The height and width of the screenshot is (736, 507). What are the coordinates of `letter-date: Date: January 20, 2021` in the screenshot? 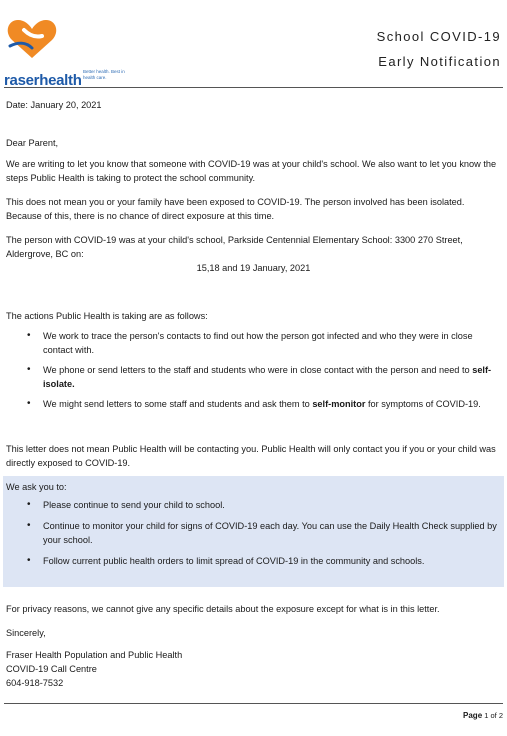 It's located at (54, 105).